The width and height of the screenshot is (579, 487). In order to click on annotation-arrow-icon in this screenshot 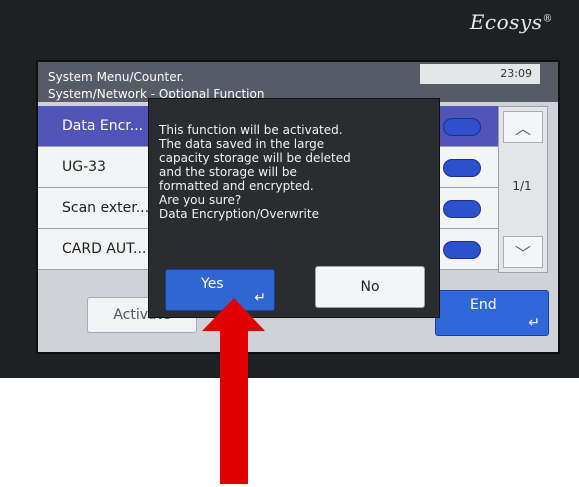, I will do `click(233, 391)`.